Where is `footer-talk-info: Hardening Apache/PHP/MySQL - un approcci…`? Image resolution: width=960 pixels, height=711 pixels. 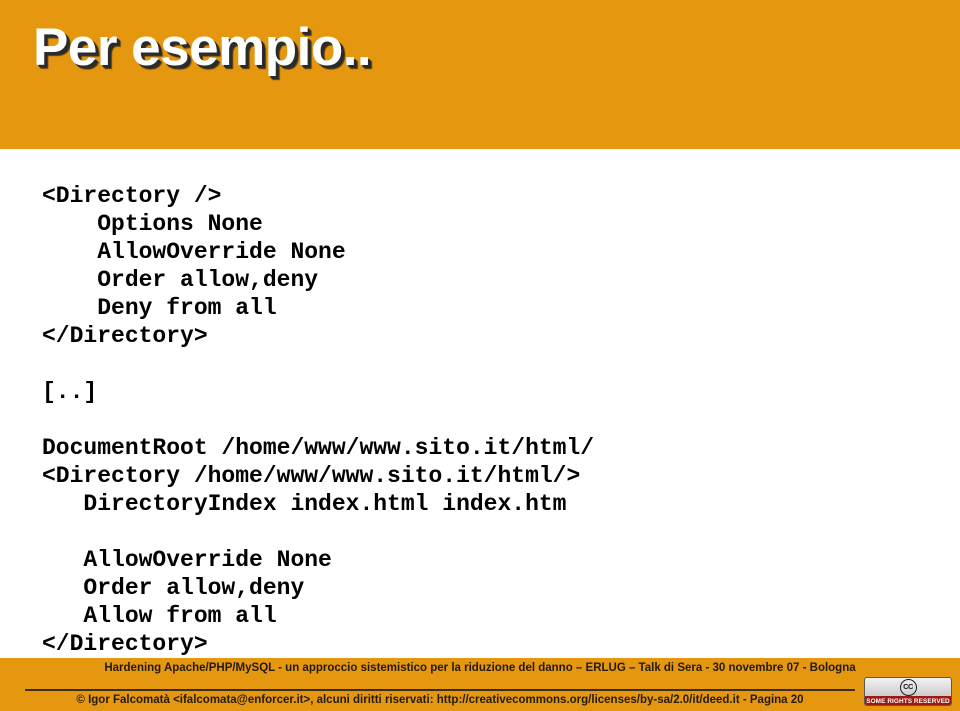
footer-talk-info: Hardening Apache/PHP/MySQL - un approcci… is located at coordinates (480, 668).